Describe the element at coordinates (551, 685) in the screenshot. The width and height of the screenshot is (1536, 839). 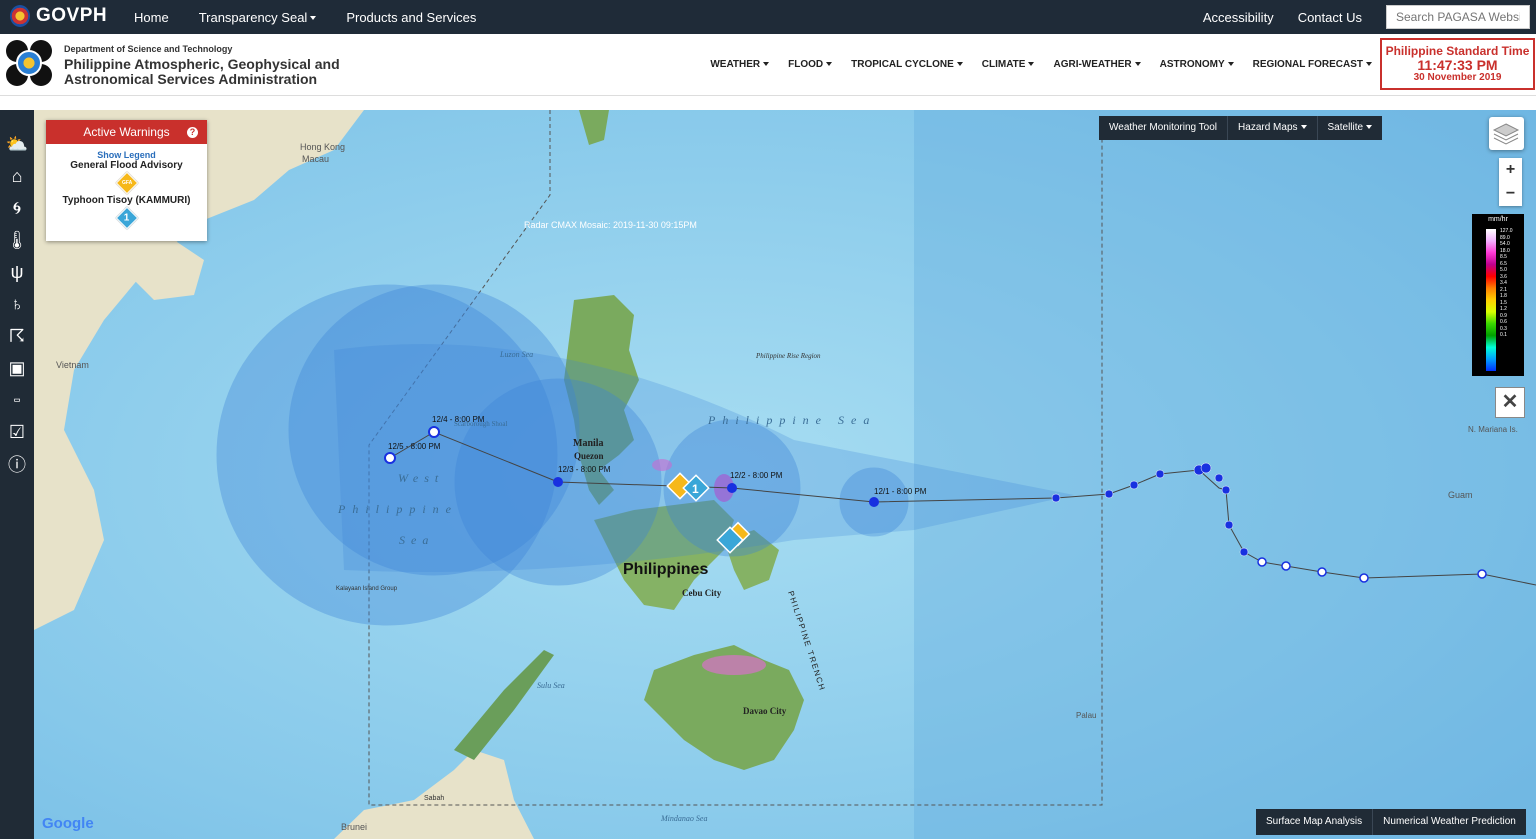
I see `label-sulu-sea: Sulu Sea` at that location.